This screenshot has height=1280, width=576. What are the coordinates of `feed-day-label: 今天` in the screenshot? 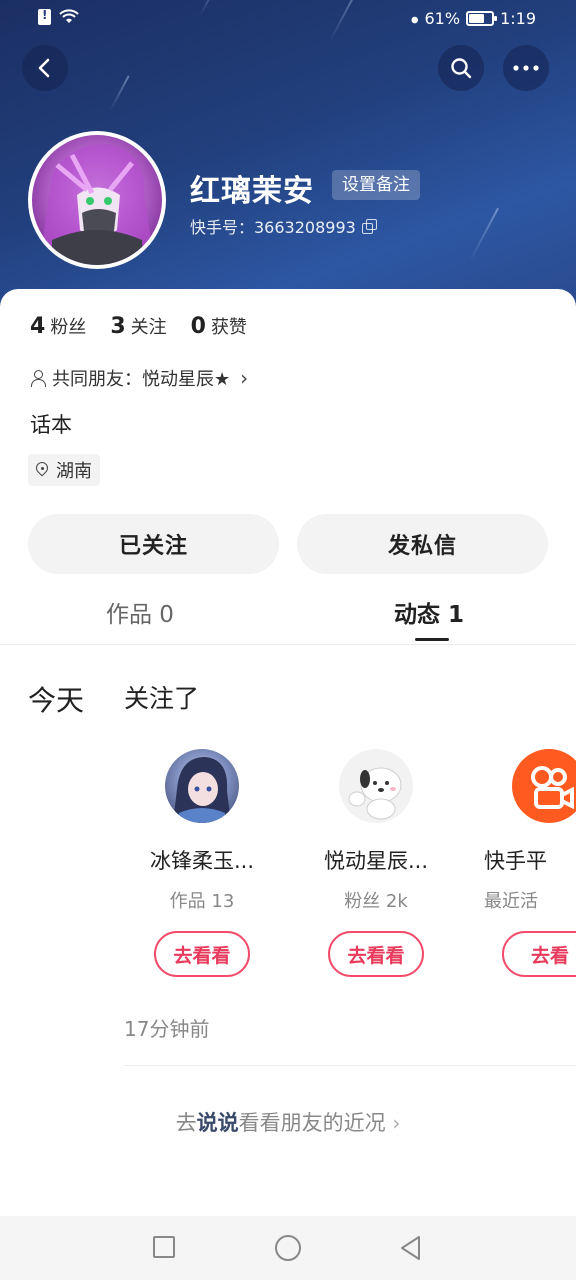 It's located at (56, 700).